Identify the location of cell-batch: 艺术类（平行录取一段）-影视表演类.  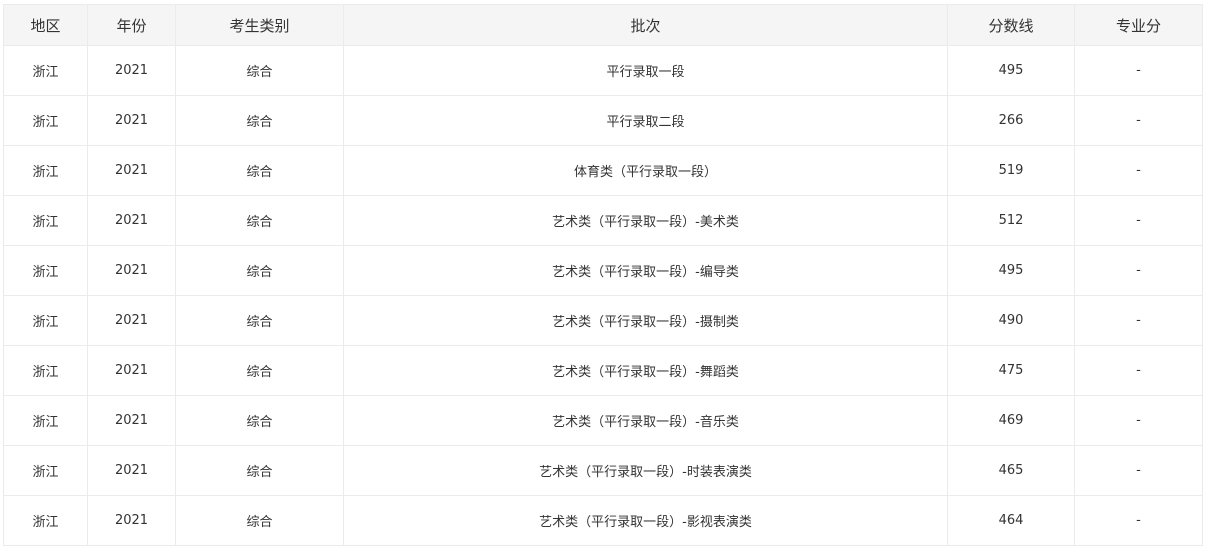
(645, 520).